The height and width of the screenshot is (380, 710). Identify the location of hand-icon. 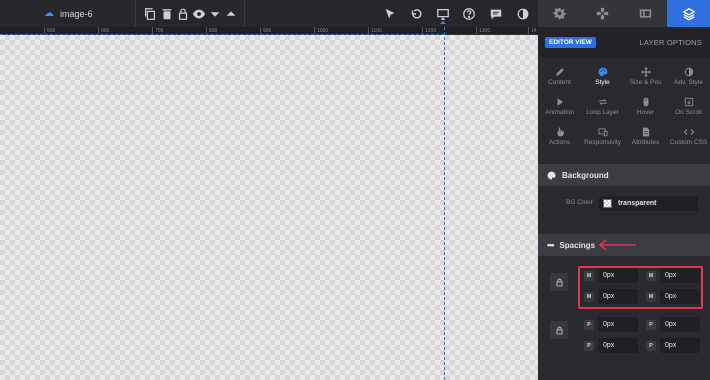
(560, 132).